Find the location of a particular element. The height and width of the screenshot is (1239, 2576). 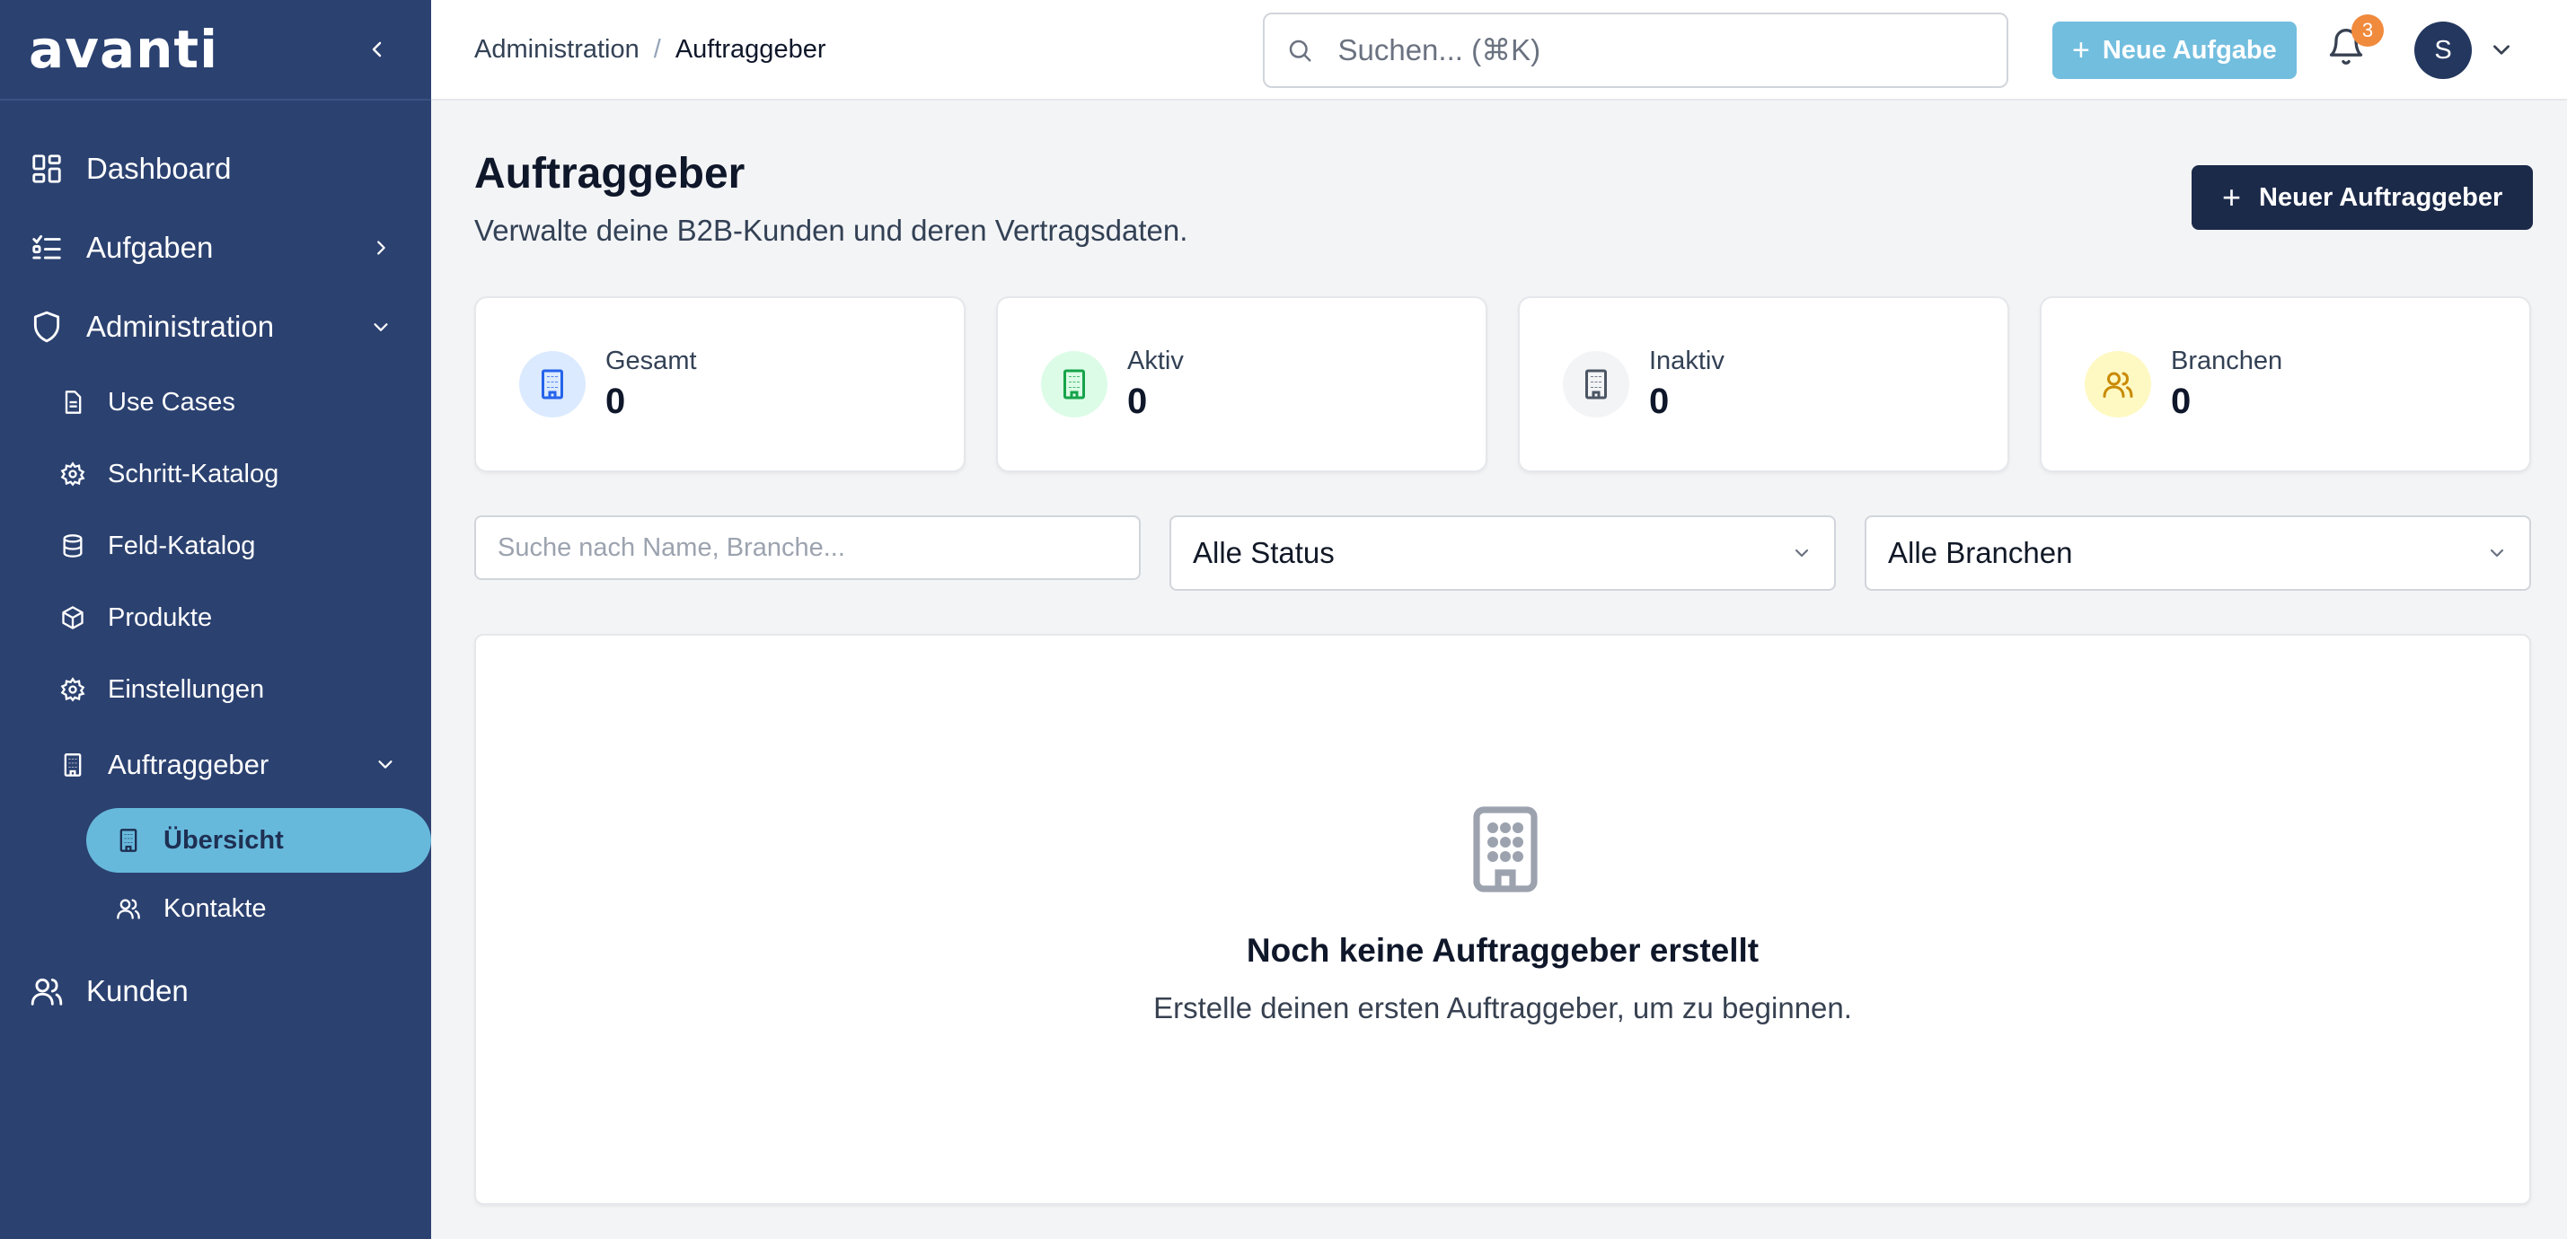

sidebar-item-administration: Administration is located at coordinates (215, 327).